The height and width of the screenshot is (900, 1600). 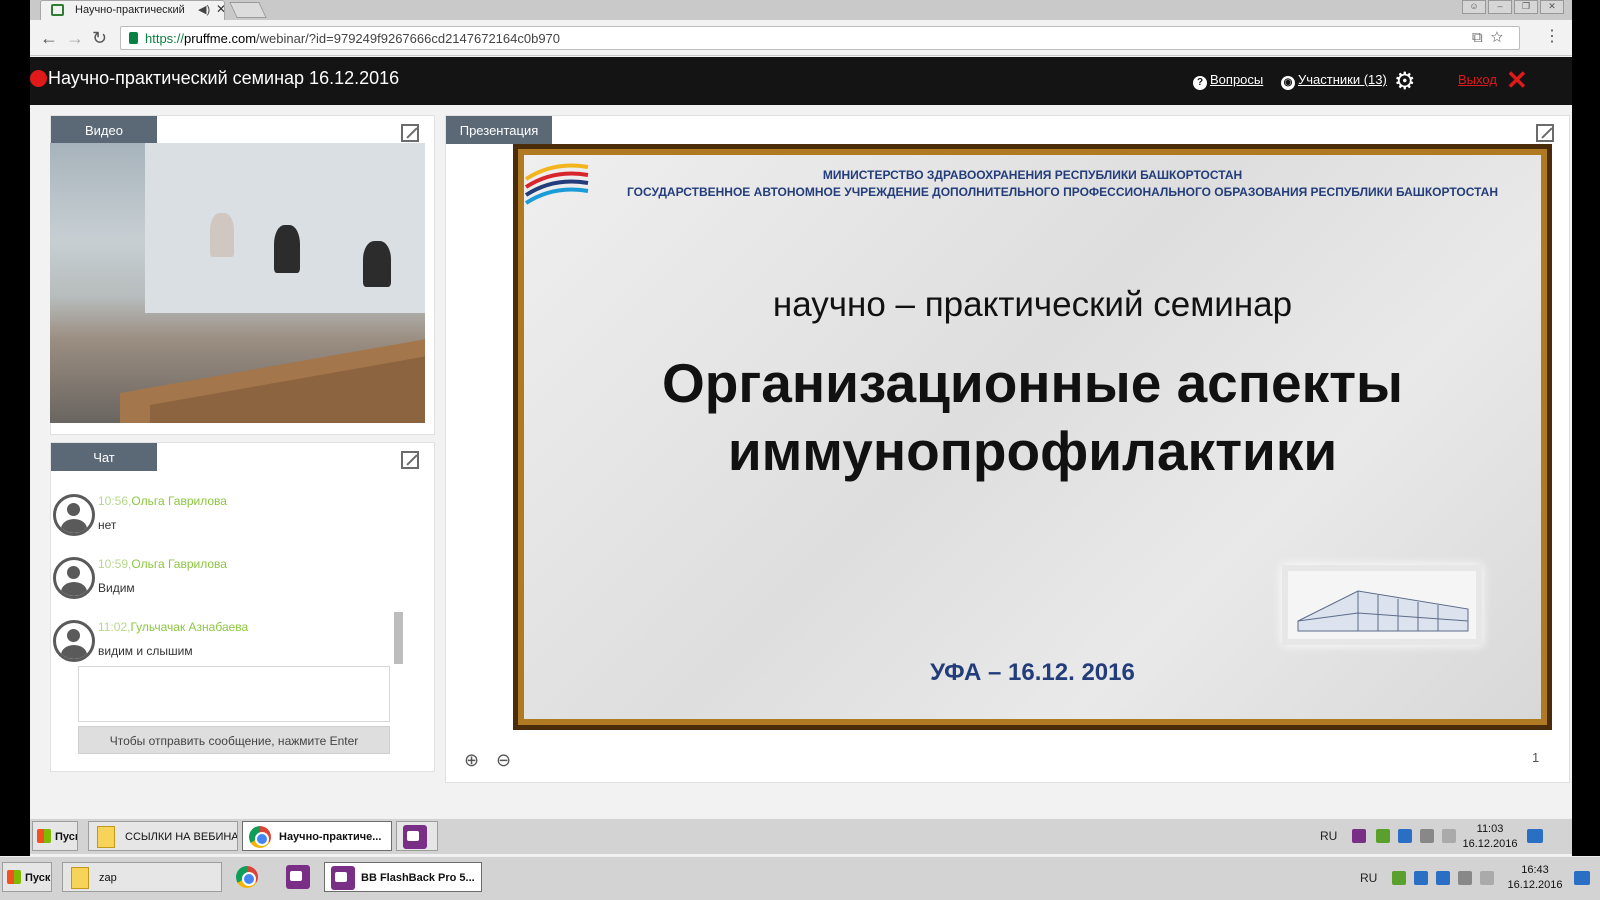 I want to click on remote-taskbar-flashback, so click(x=417, y=836).